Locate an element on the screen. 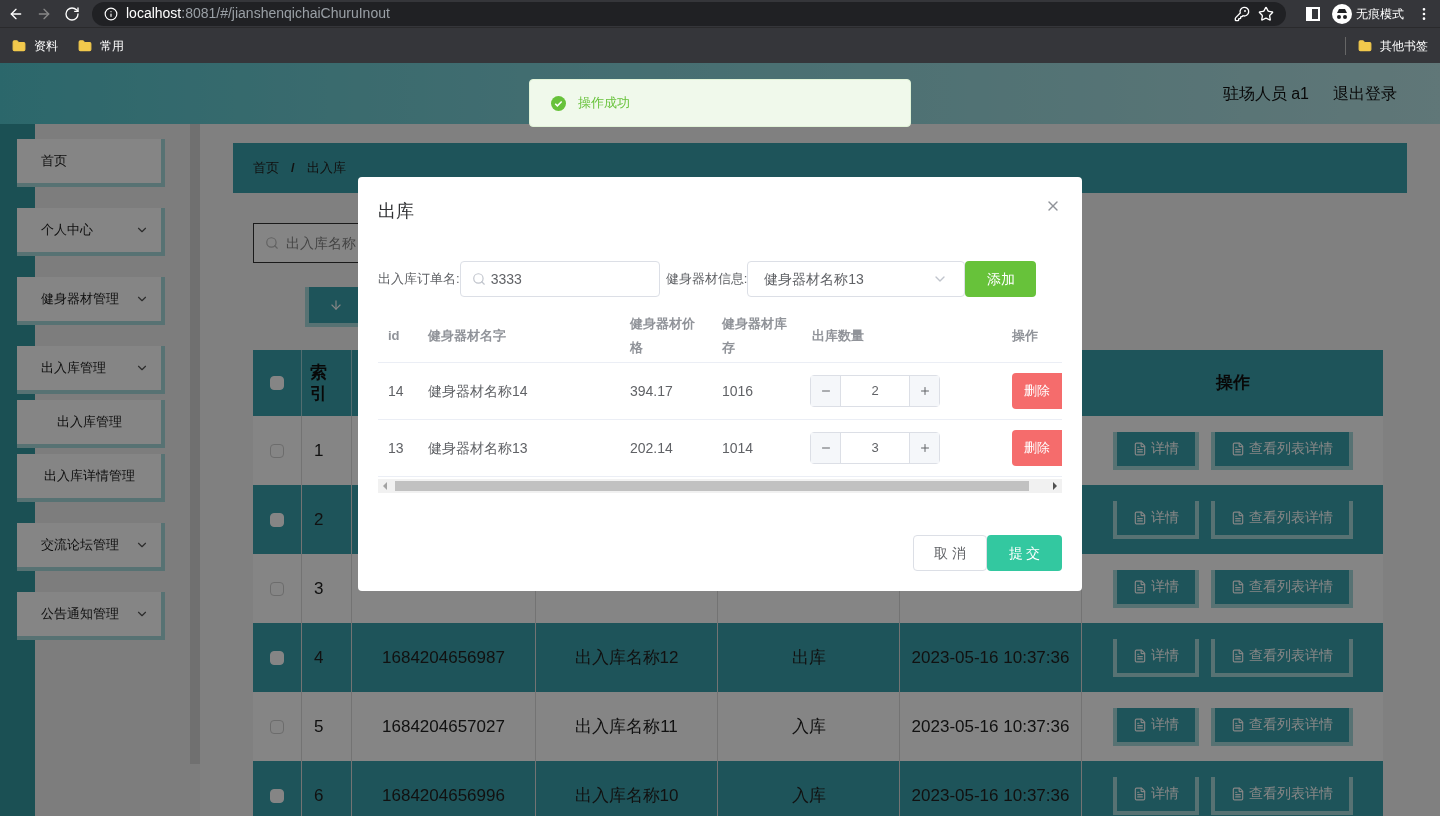  table-cell-text: 14 is located at coordinates (396, 391).